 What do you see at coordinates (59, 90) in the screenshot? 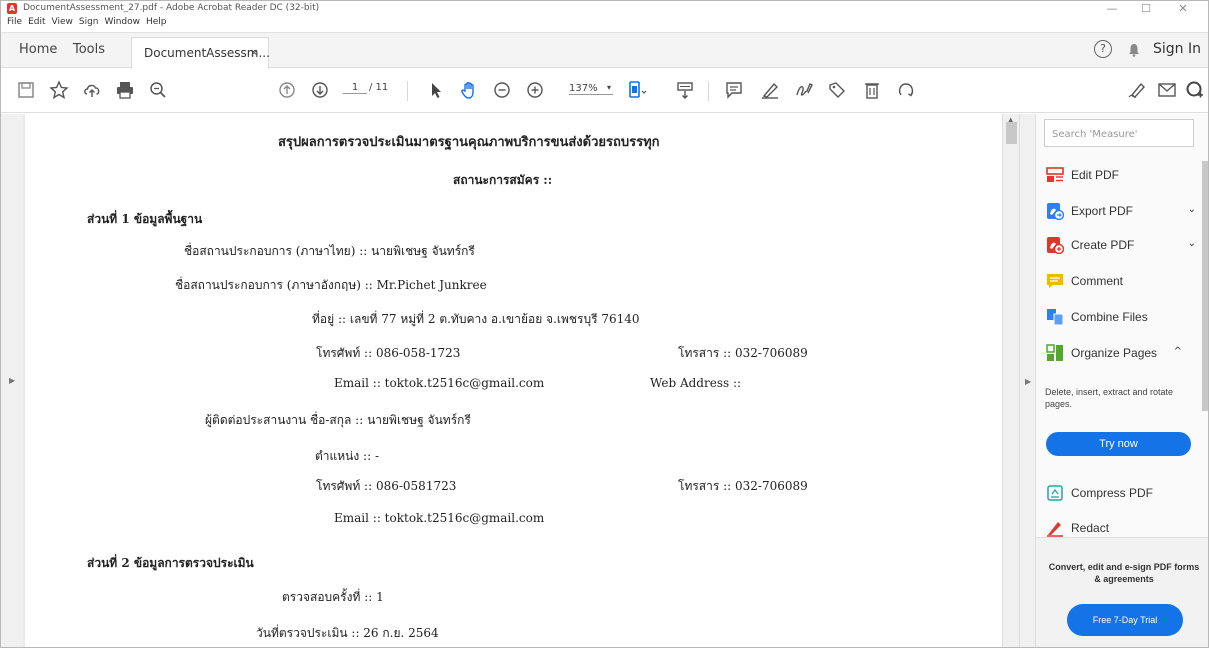
I see `bookmark-star-icon` at bounding box center [59, 90].